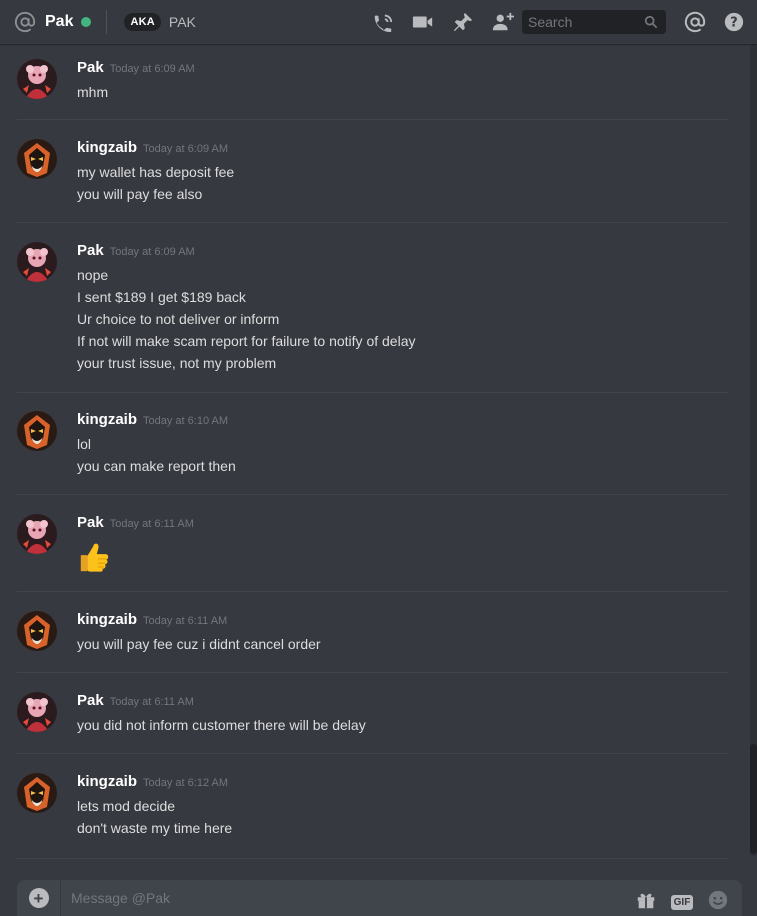 The image size is (757, 916). What do you see at coordinates (84, 444) in the screenshot?
I see `message-text: lol` at bounding box center [84, 444].